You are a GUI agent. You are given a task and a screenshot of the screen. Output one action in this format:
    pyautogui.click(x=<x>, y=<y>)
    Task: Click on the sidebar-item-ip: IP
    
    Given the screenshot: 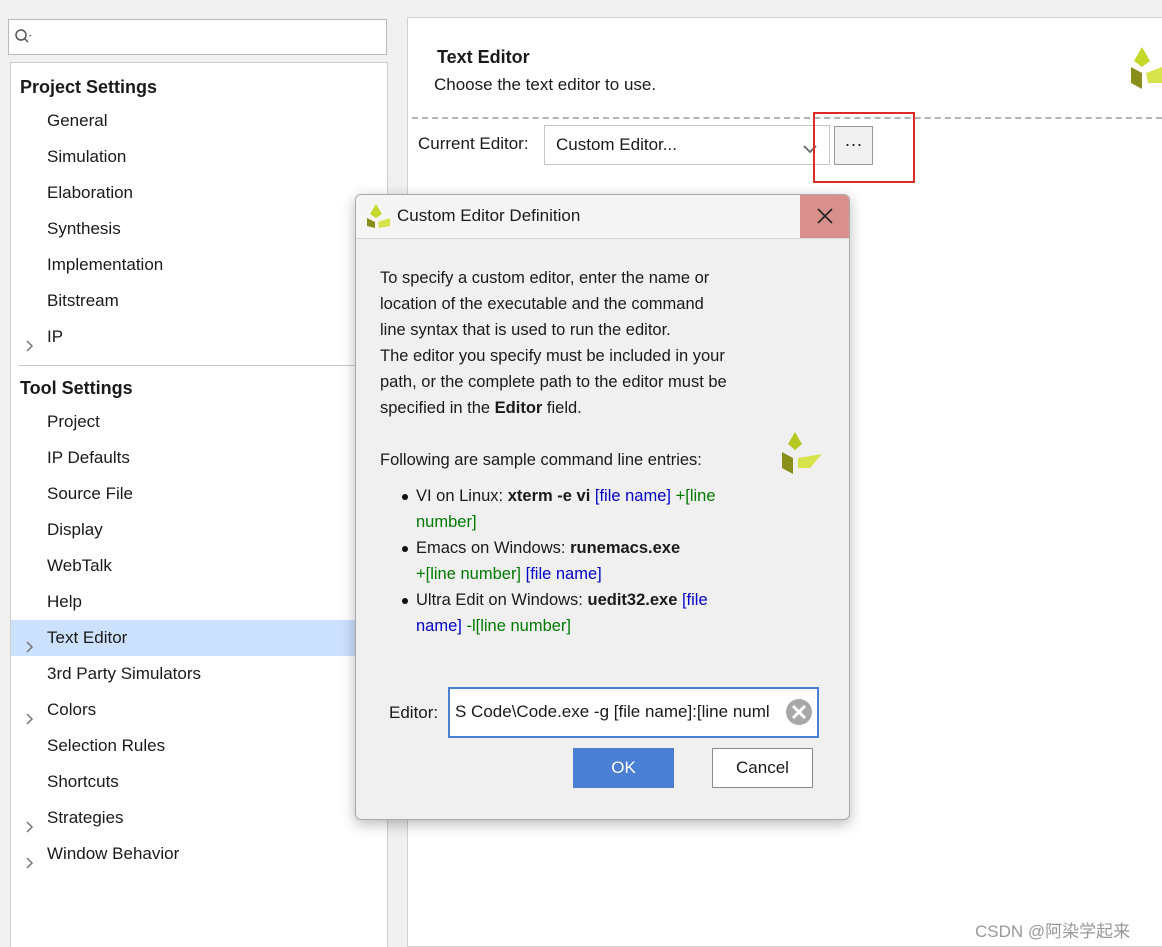 What is the action you would take?
    pyautogui.click(x=199, y=337)
    